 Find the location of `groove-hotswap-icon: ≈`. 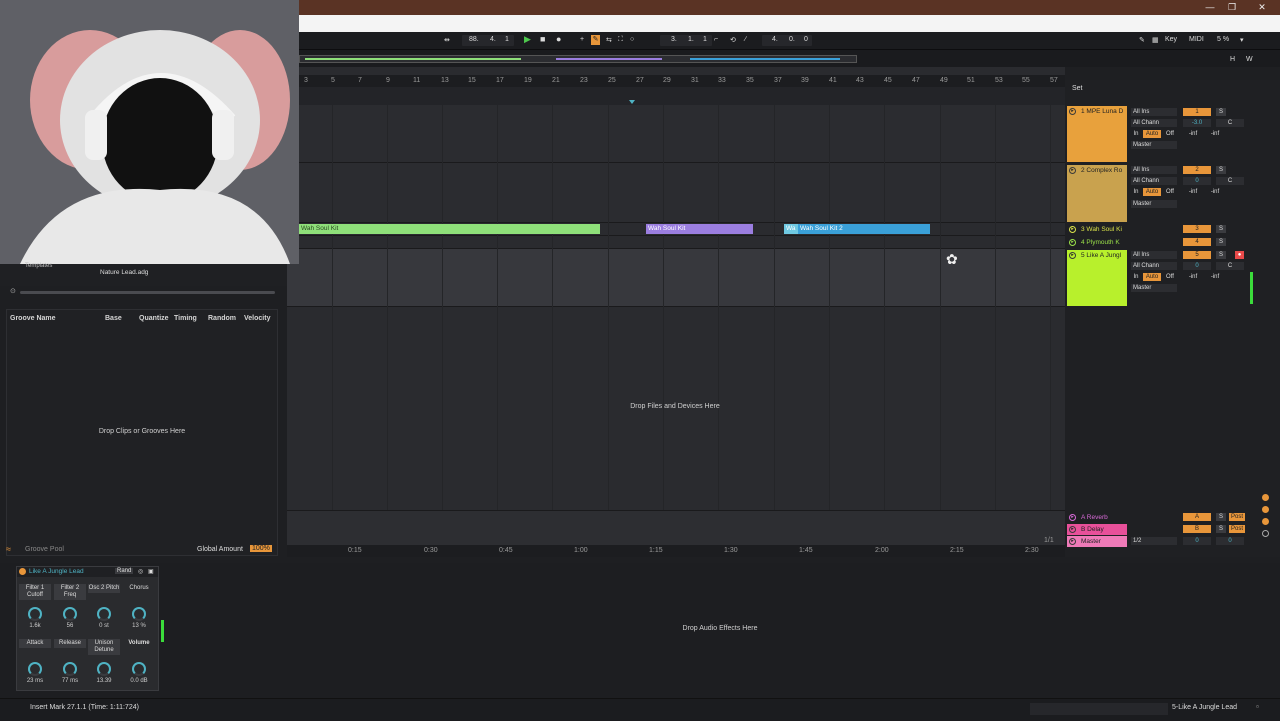

groove-hotswap-icon: ≈ is located at coordinates (8, 549).